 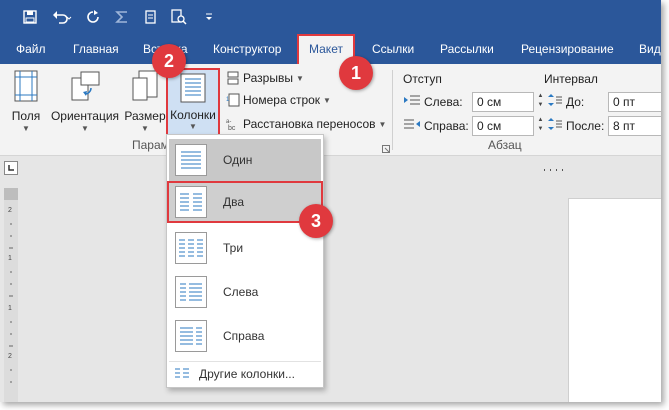 What do you see at coordinates (30, 17) in the screenshot?
I see `save-icon` at bounding box center [30, 17].